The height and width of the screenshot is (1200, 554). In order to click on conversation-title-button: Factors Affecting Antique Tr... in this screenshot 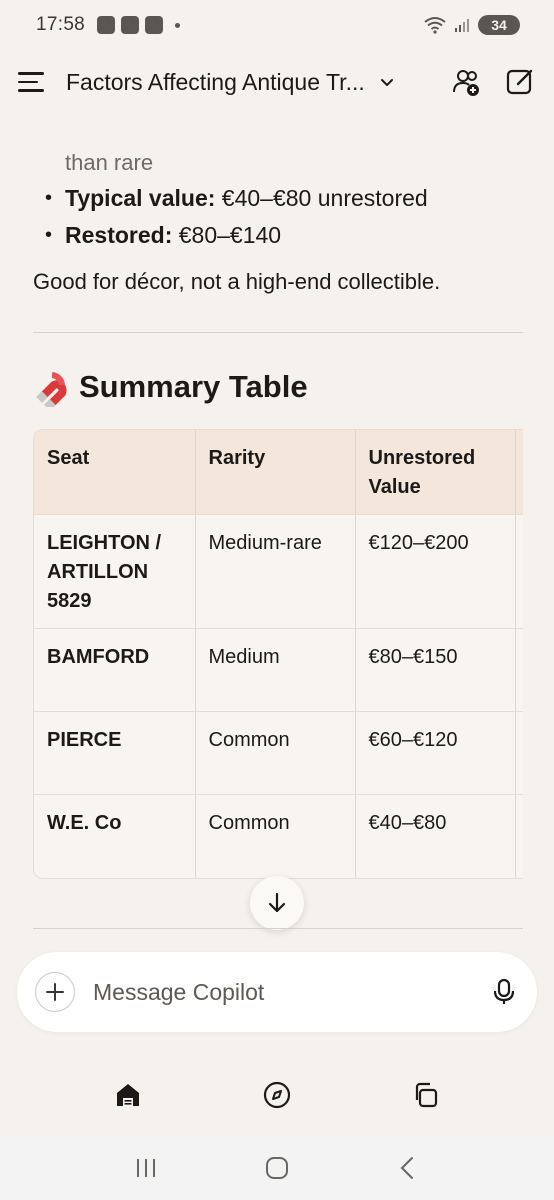, I will do `click(251, 82)`.